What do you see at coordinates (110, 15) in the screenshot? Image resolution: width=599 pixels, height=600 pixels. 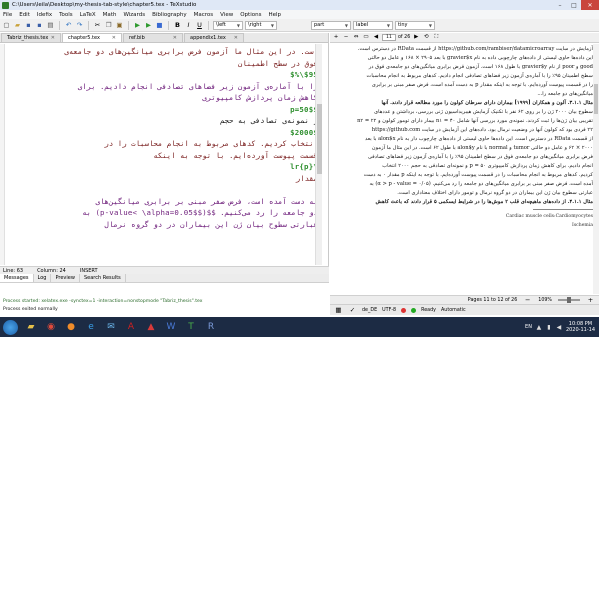 I see `menu-math: Math` at bounding box center [110, 15].